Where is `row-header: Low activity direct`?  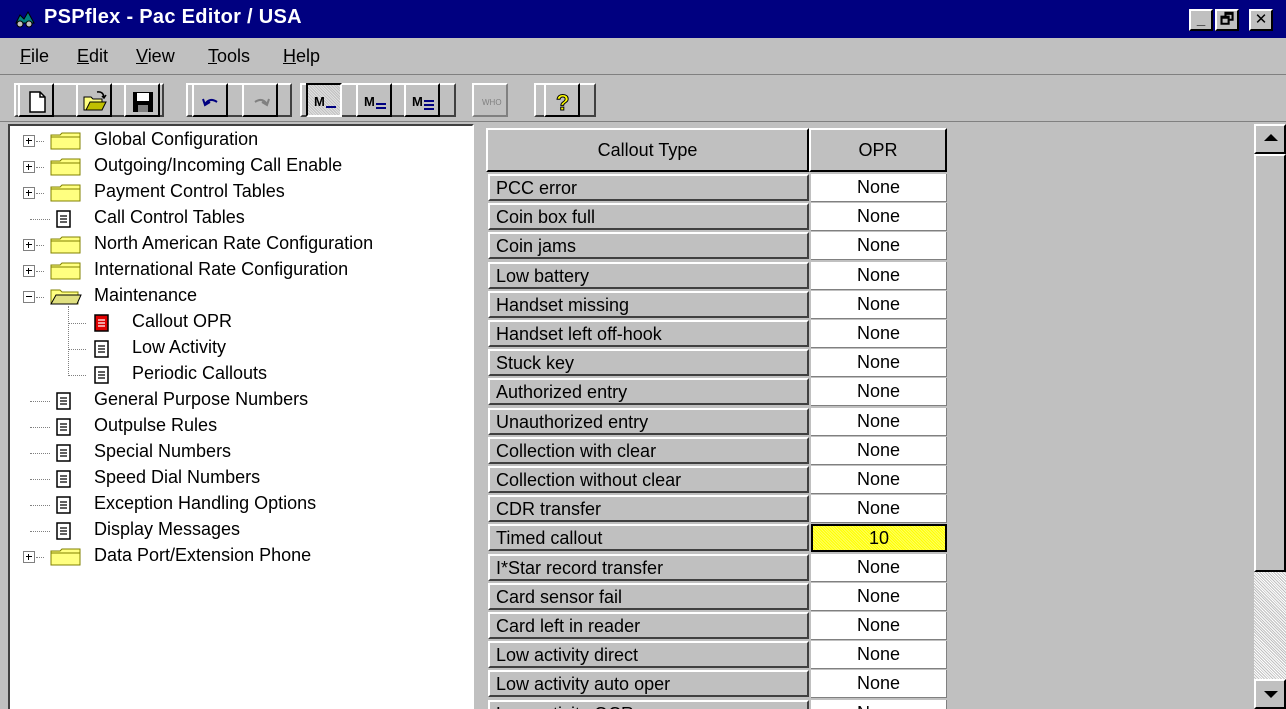 row-header: Low activity direct is located at coordinates (648, 654).